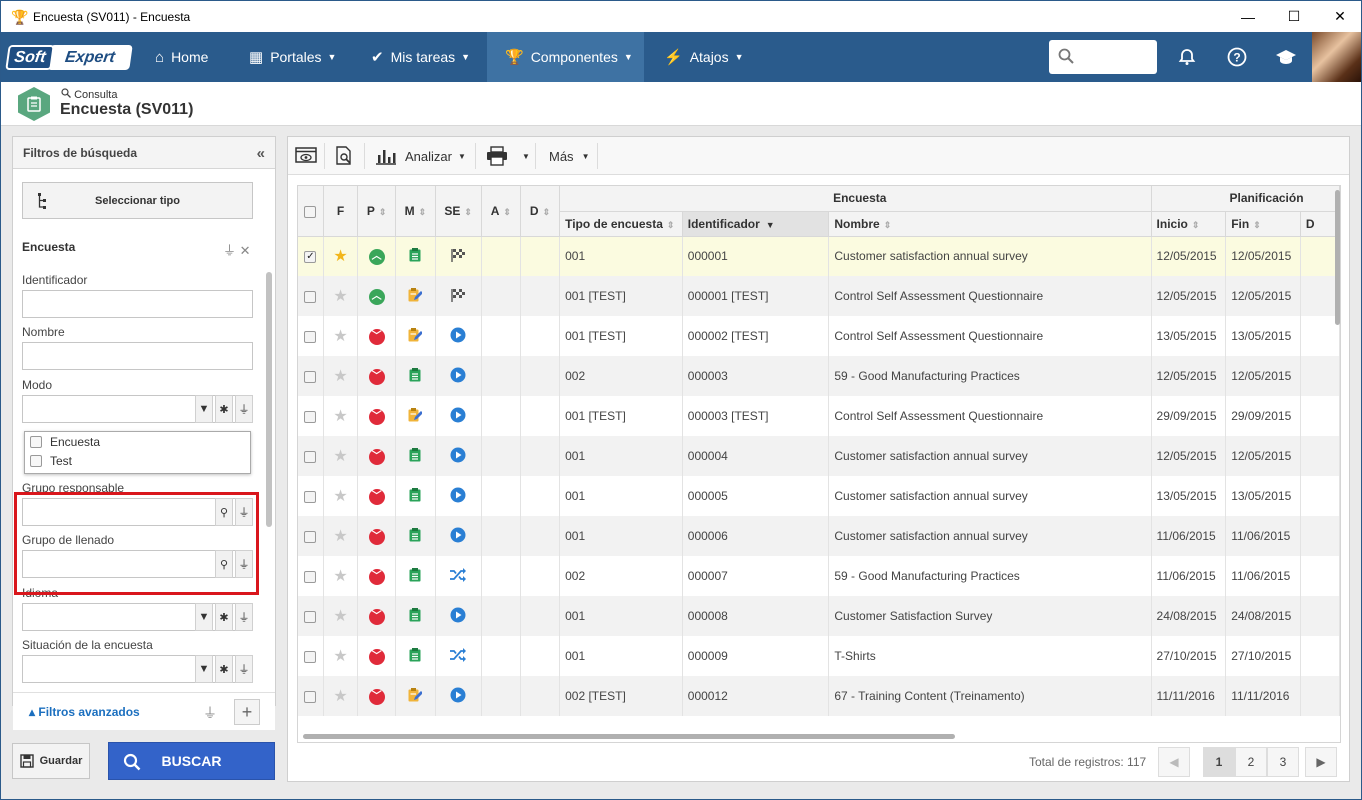 The image size is (1362, 800). I want to click on maximize-button: ☐, so click(1294, 16).